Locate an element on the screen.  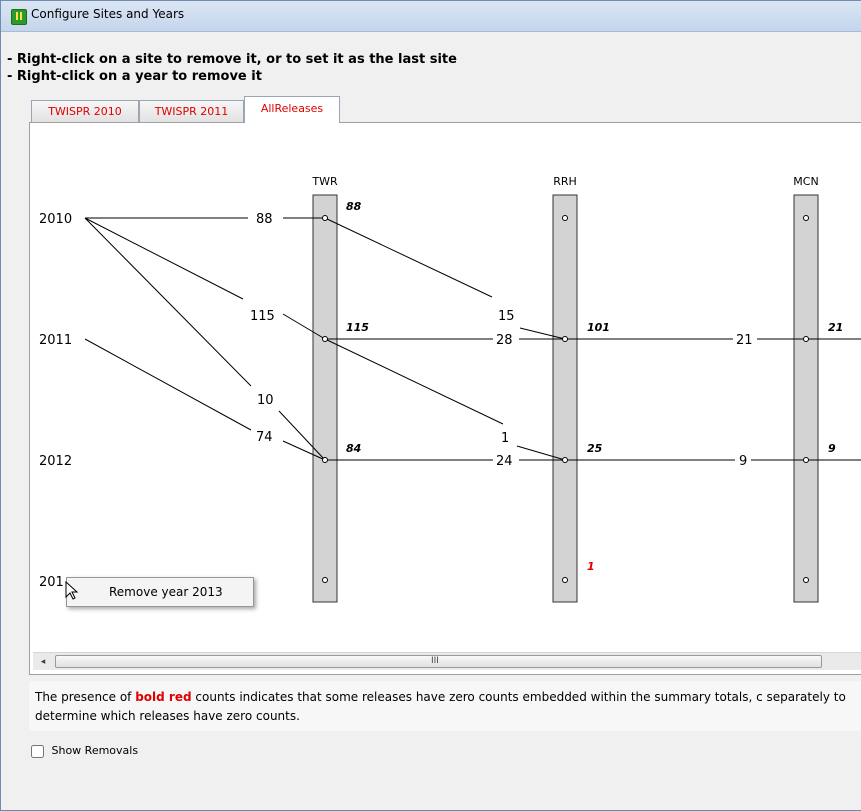
edge-2010-twr-2012-a is located at coordinates (205, 339).